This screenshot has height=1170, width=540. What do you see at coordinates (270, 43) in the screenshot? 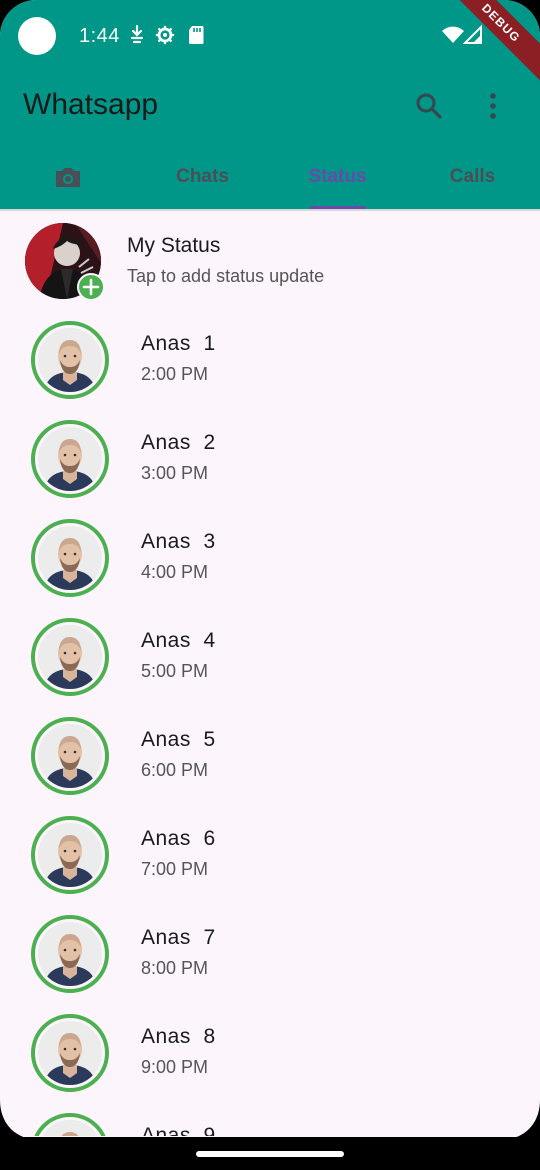
I see `system-status-bar: 1:44 DEBUG` at bounding box center [270, 43].